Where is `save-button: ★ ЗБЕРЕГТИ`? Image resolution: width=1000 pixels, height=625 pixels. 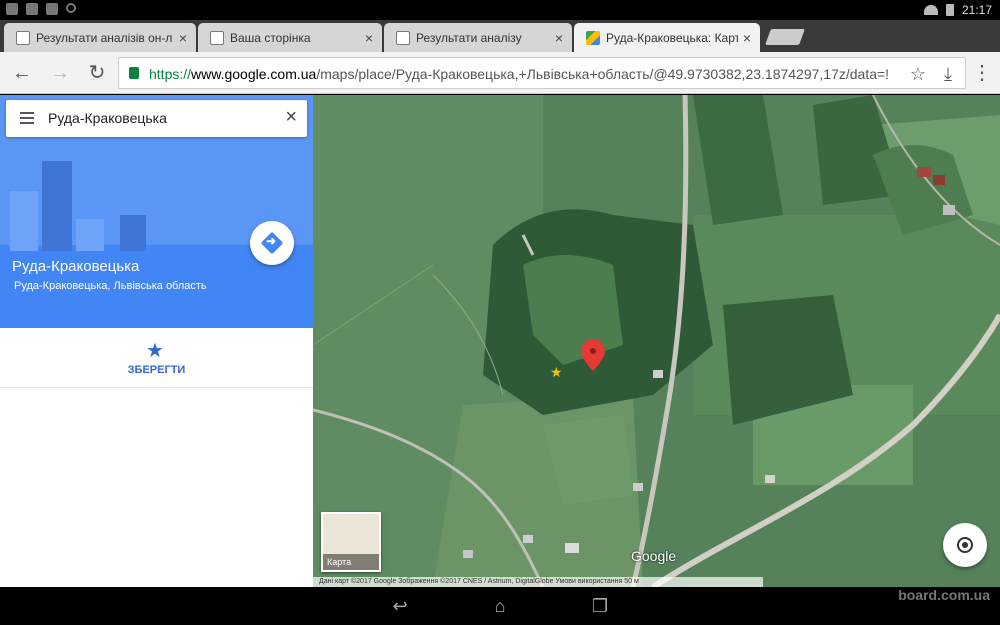
save-button: ★ ЗБЕРЕГТИ is located at coordinates (156, 358).